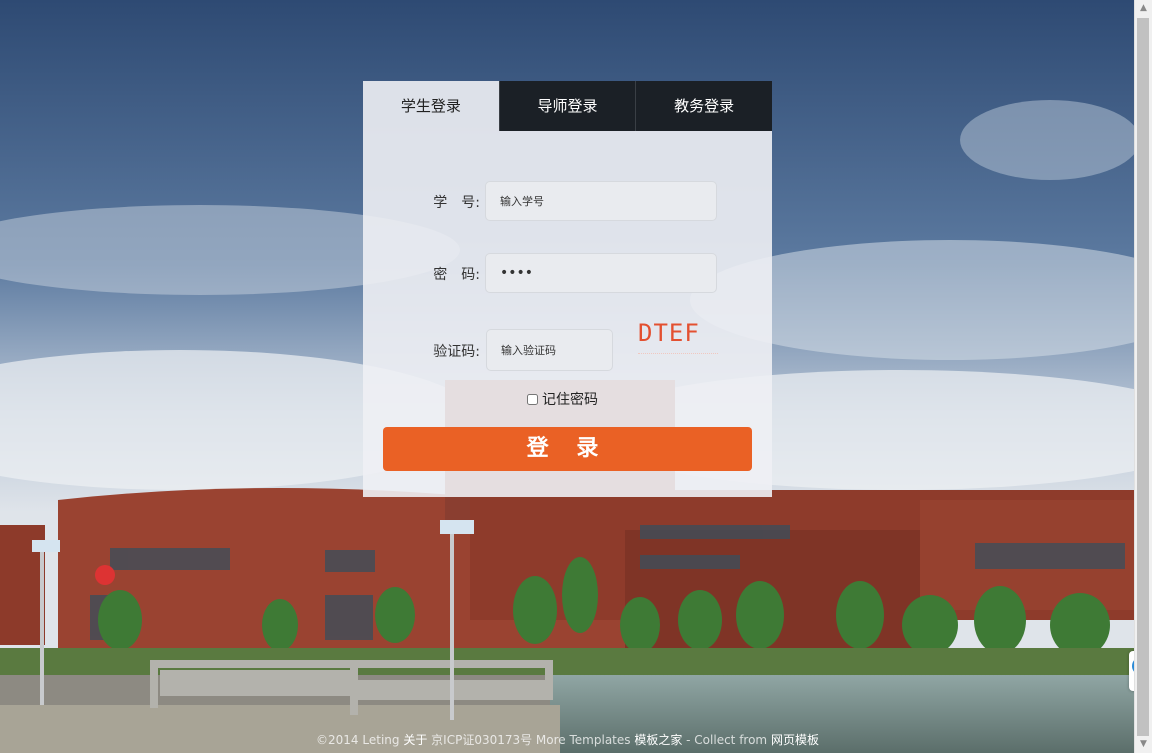 This screenshot has height=753, width=1152. I want to click on tab-academic-affairs-login: 教务登录, so click(704, 106).